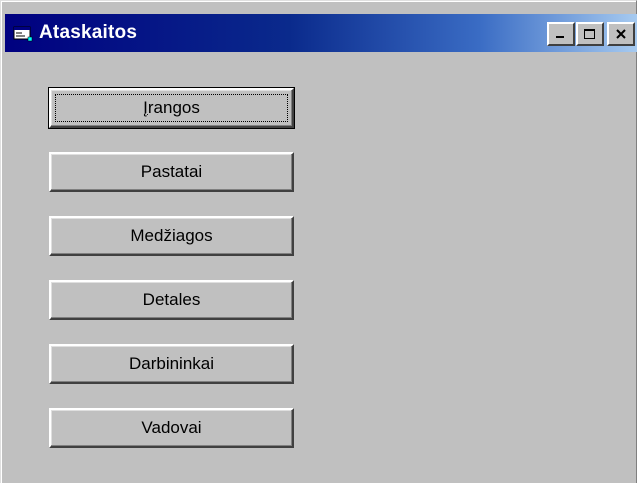 The image size is (637, 483). I want to click on medziagos-button: Medžiagos, so click(171, 236).